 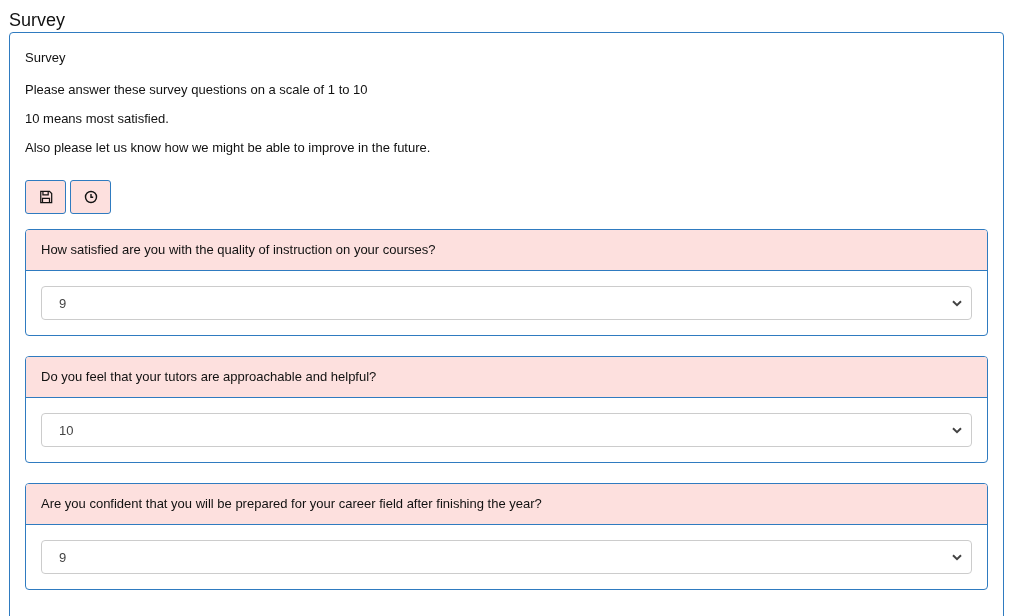 I want to click on question-text: How satisfied are you with the quality of instruction on your courses?, so click(x=506, y=250).